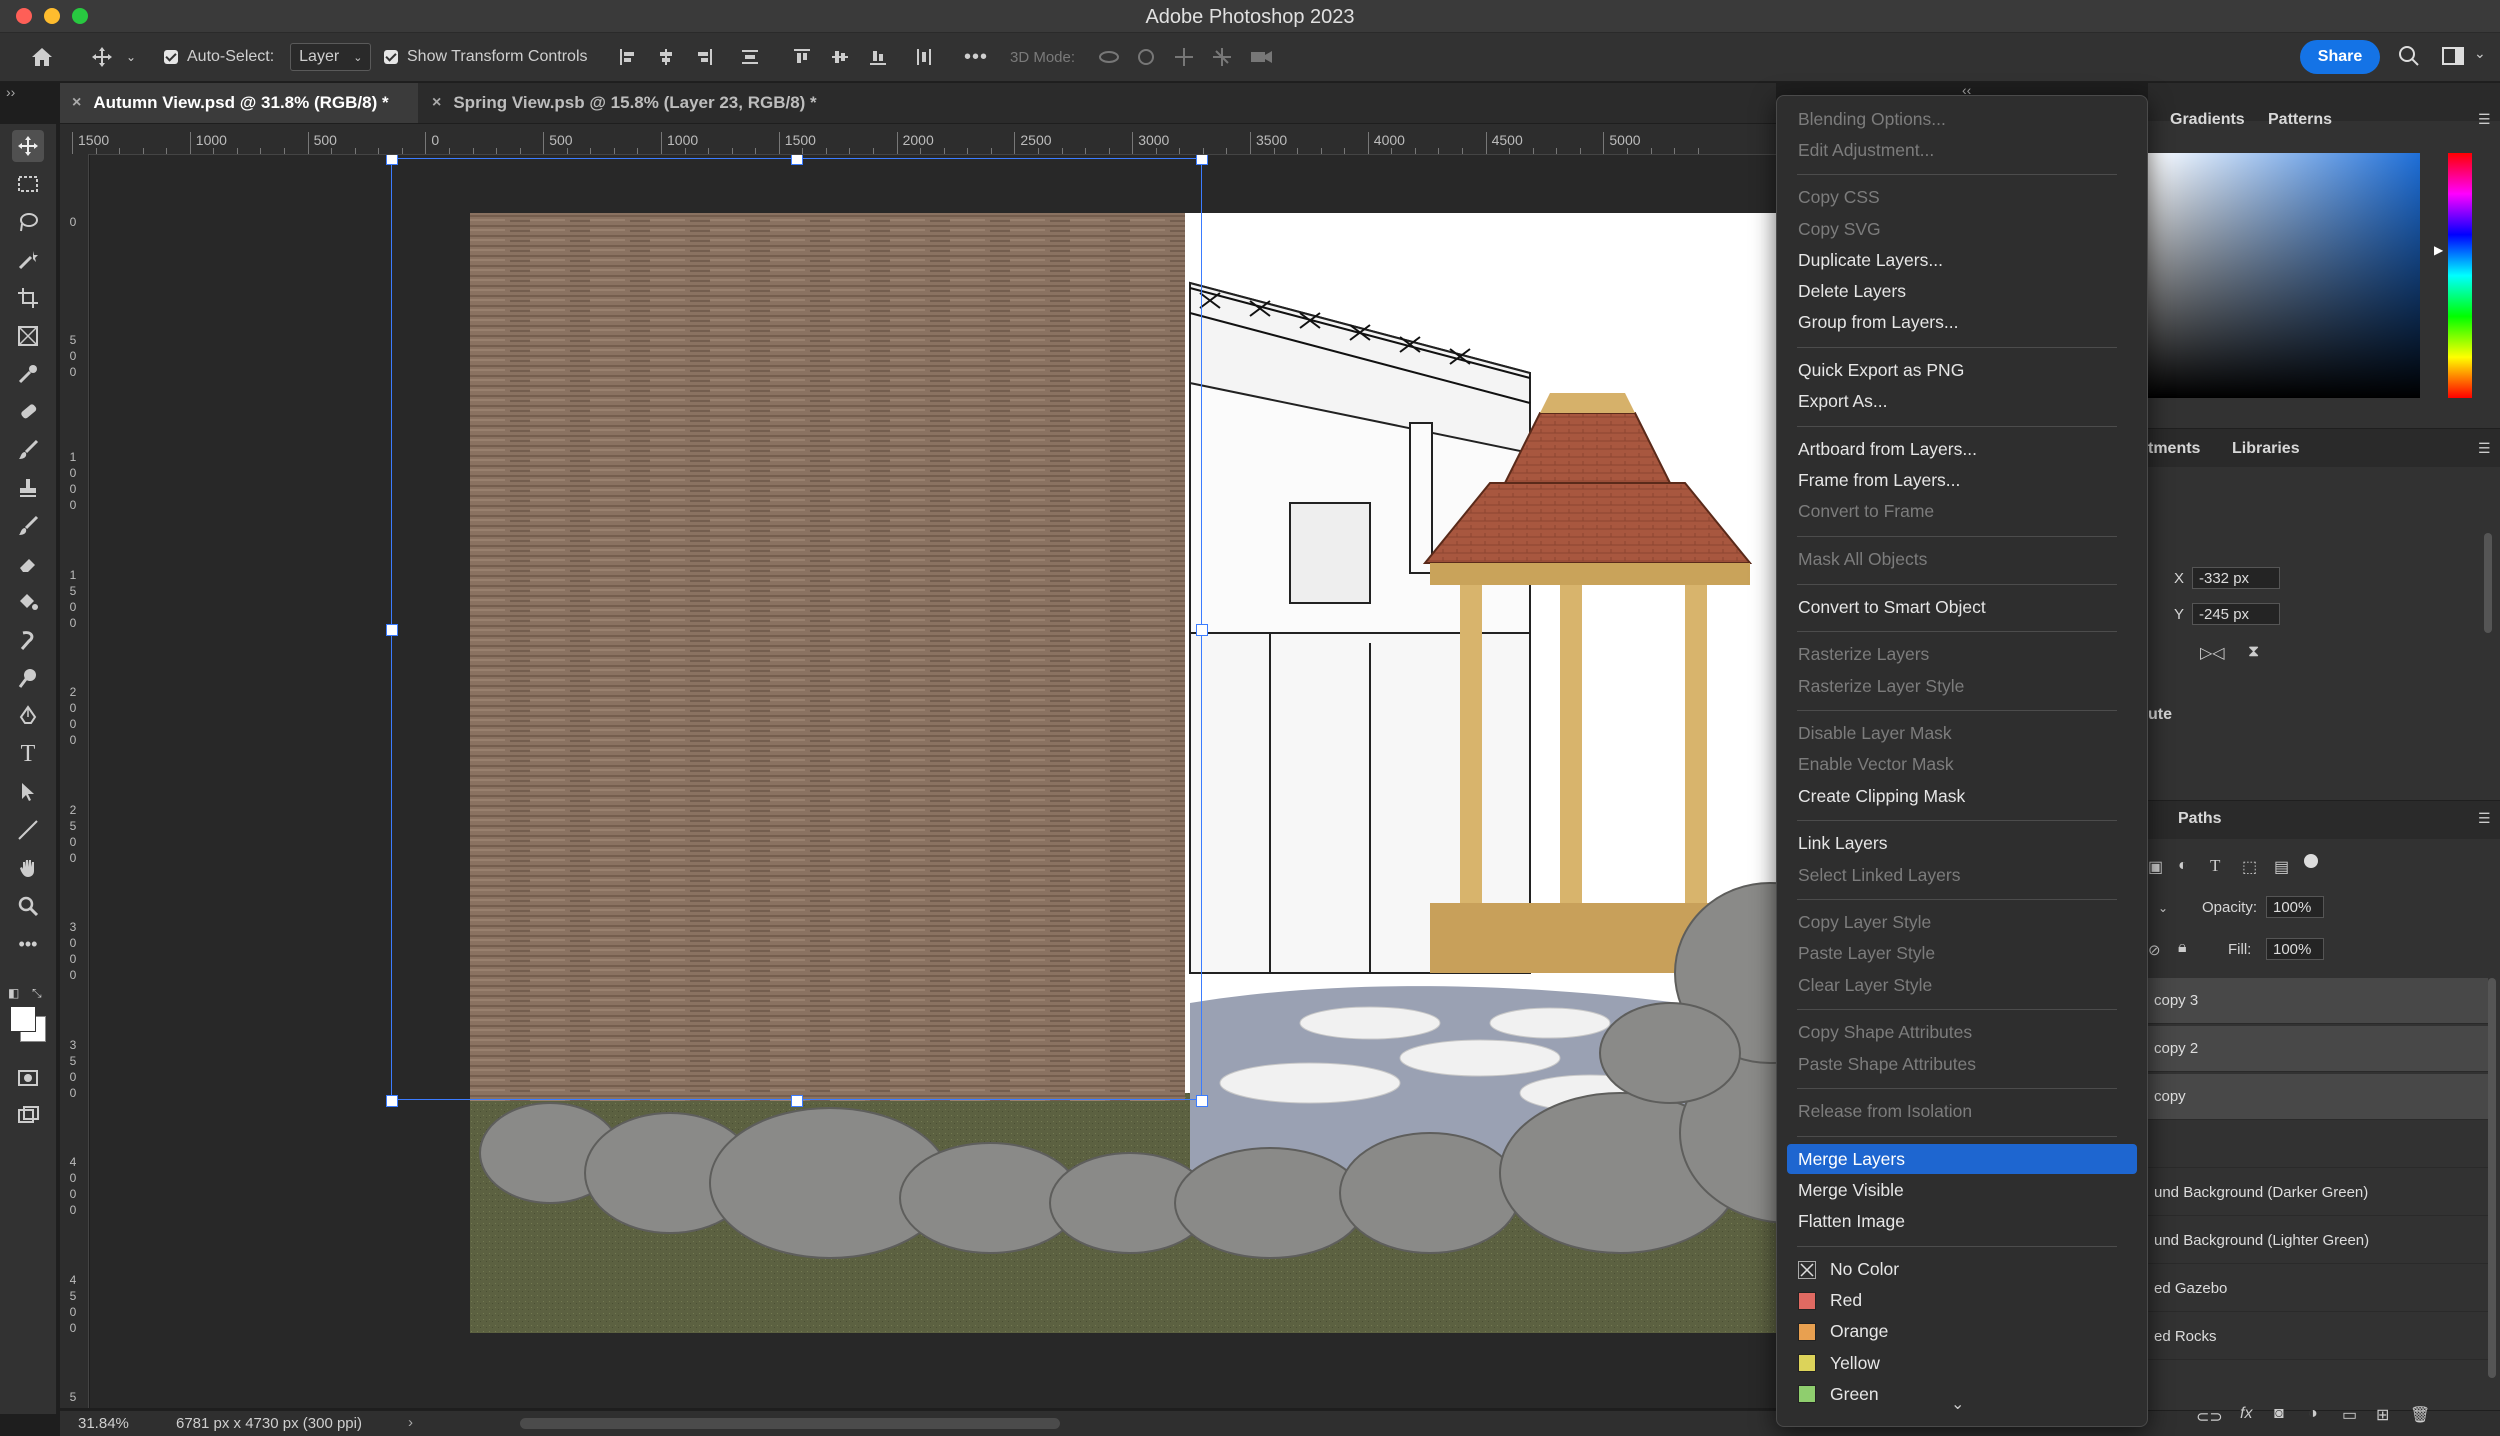 The height and width of the screenshot is (1436, 2500). I want to click on search-icon, so click(2409, 56).